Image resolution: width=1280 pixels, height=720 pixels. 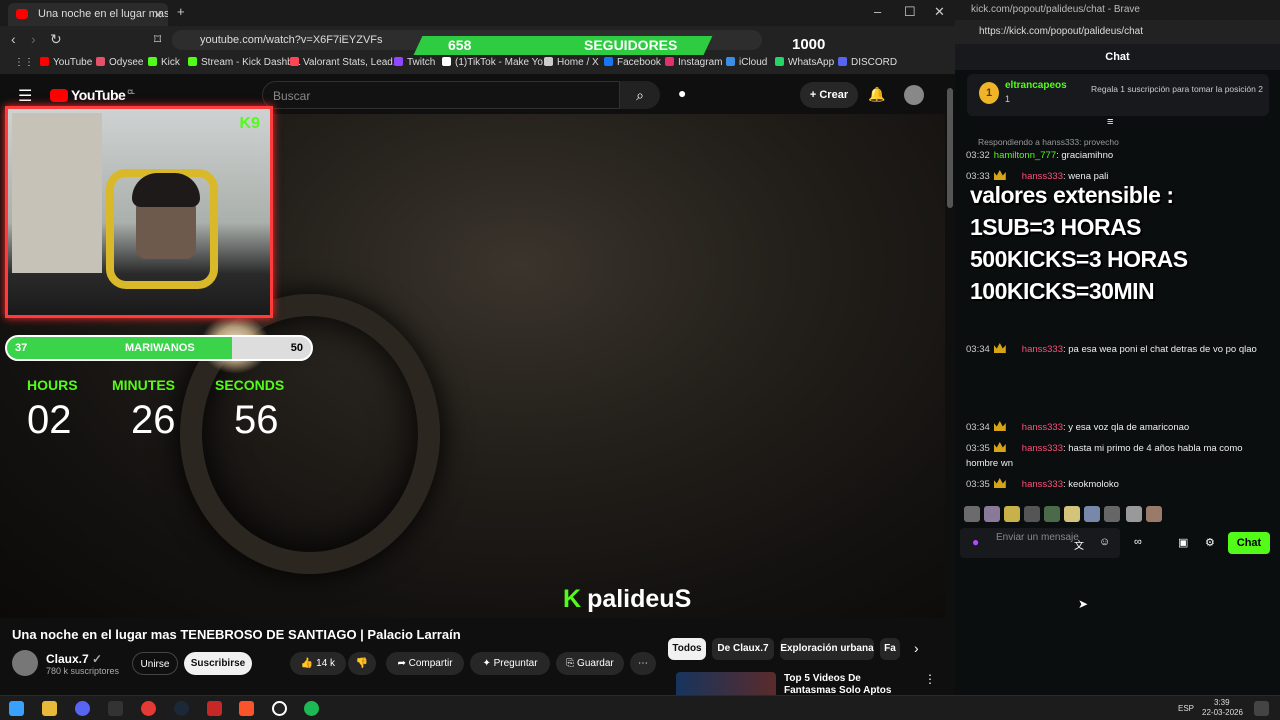 What do you see at coordinates (1036, 85) in the screenshot?
I see `pinned-user: eltrancapeos` at bounding box center [1036, 85].